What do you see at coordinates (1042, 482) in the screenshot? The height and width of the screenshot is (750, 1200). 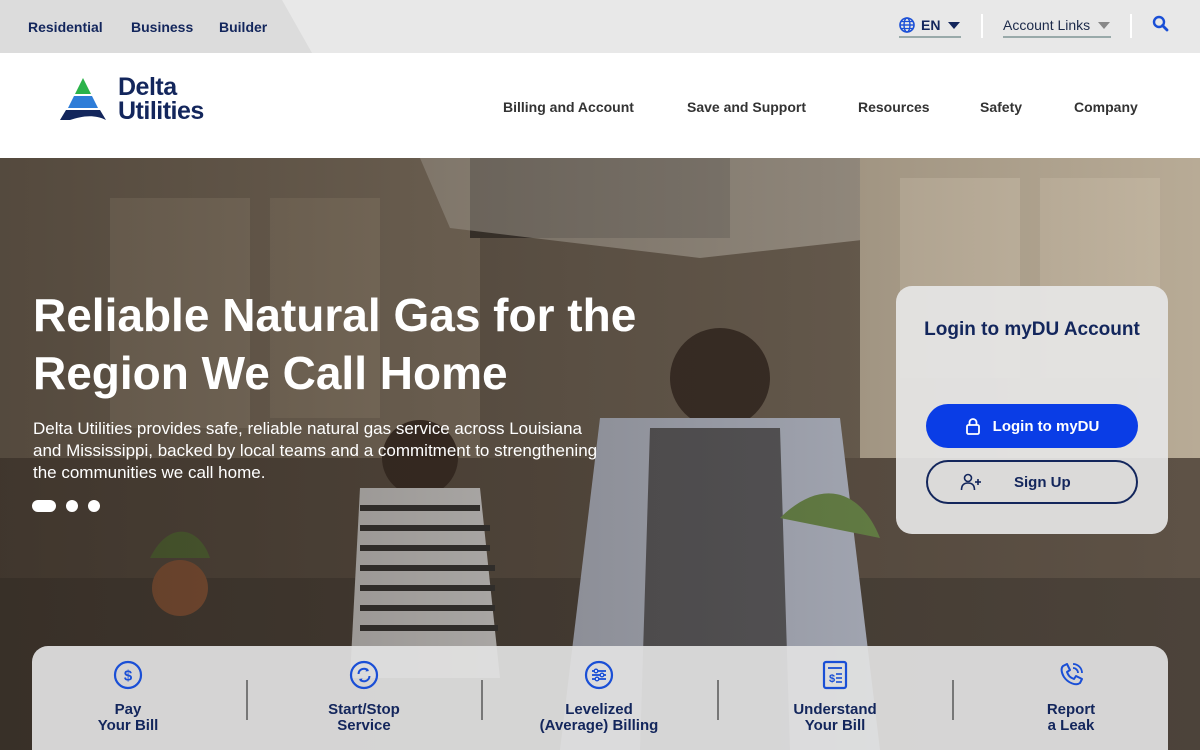 I see `sign-up-button-label: Sign Up` at bounding box center [1042, 482].